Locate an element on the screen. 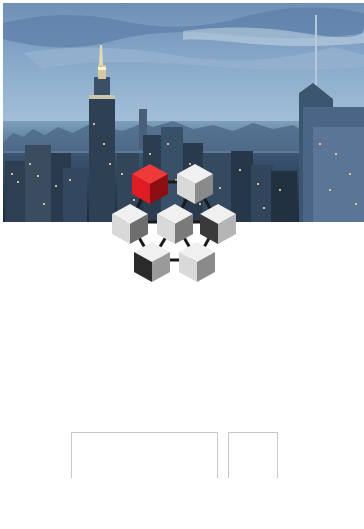 The width and height of the screenshot is (364, 529). side-input-field is located at coordinates (253, 455).